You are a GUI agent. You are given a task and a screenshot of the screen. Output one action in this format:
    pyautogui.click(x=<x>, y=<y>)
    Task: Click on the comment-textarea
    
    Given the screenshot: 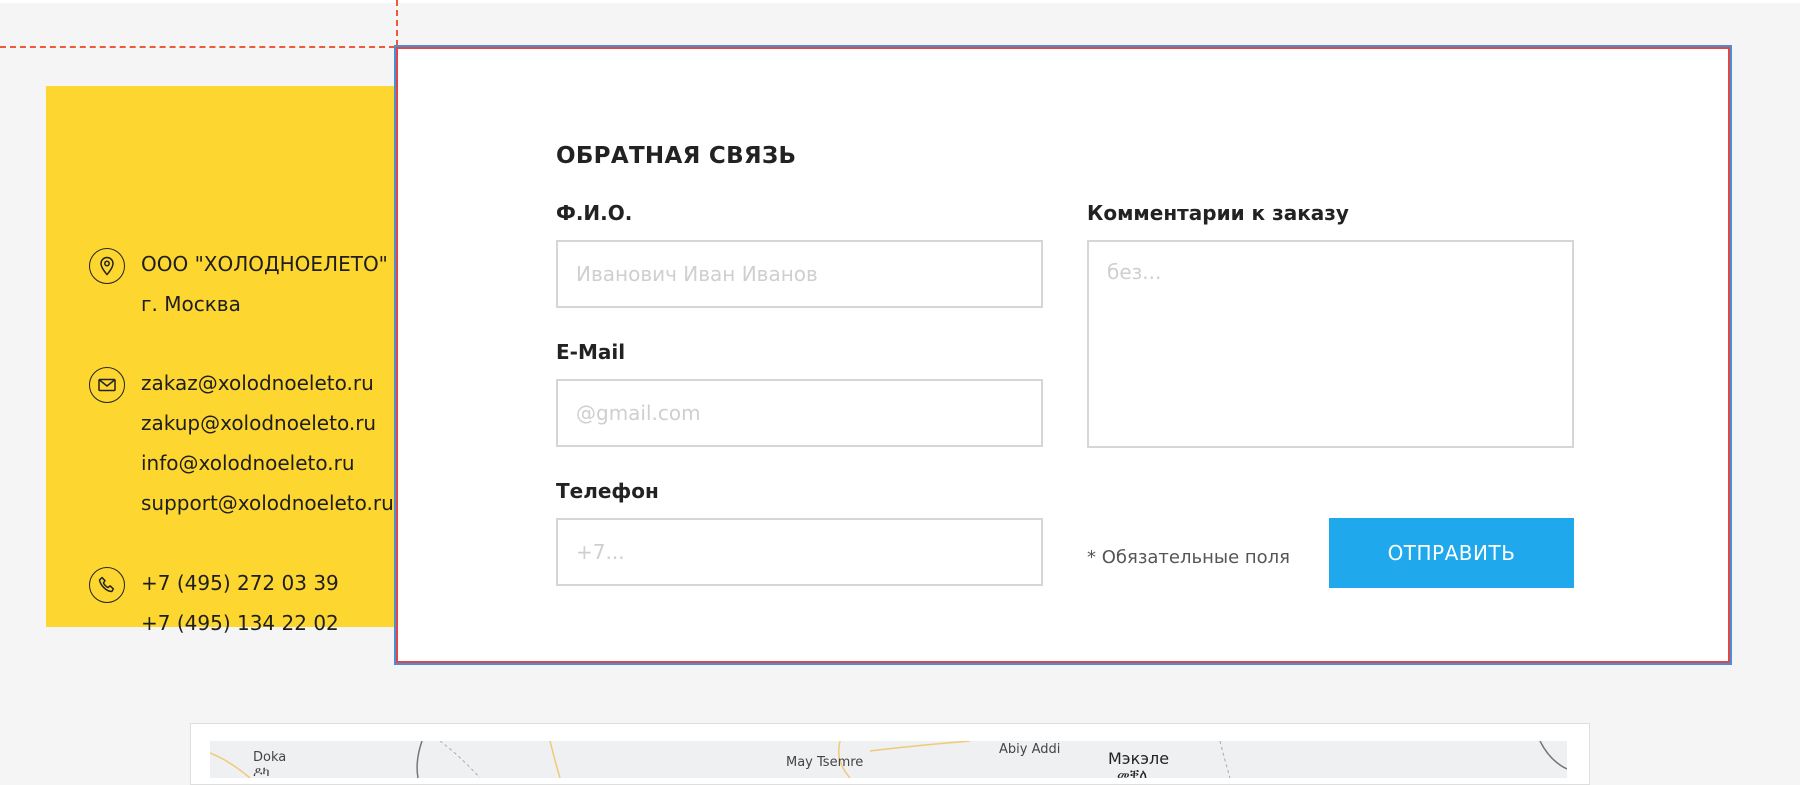 What is the action you would take?
    pyautogui.click(x=1330, y=344)
    